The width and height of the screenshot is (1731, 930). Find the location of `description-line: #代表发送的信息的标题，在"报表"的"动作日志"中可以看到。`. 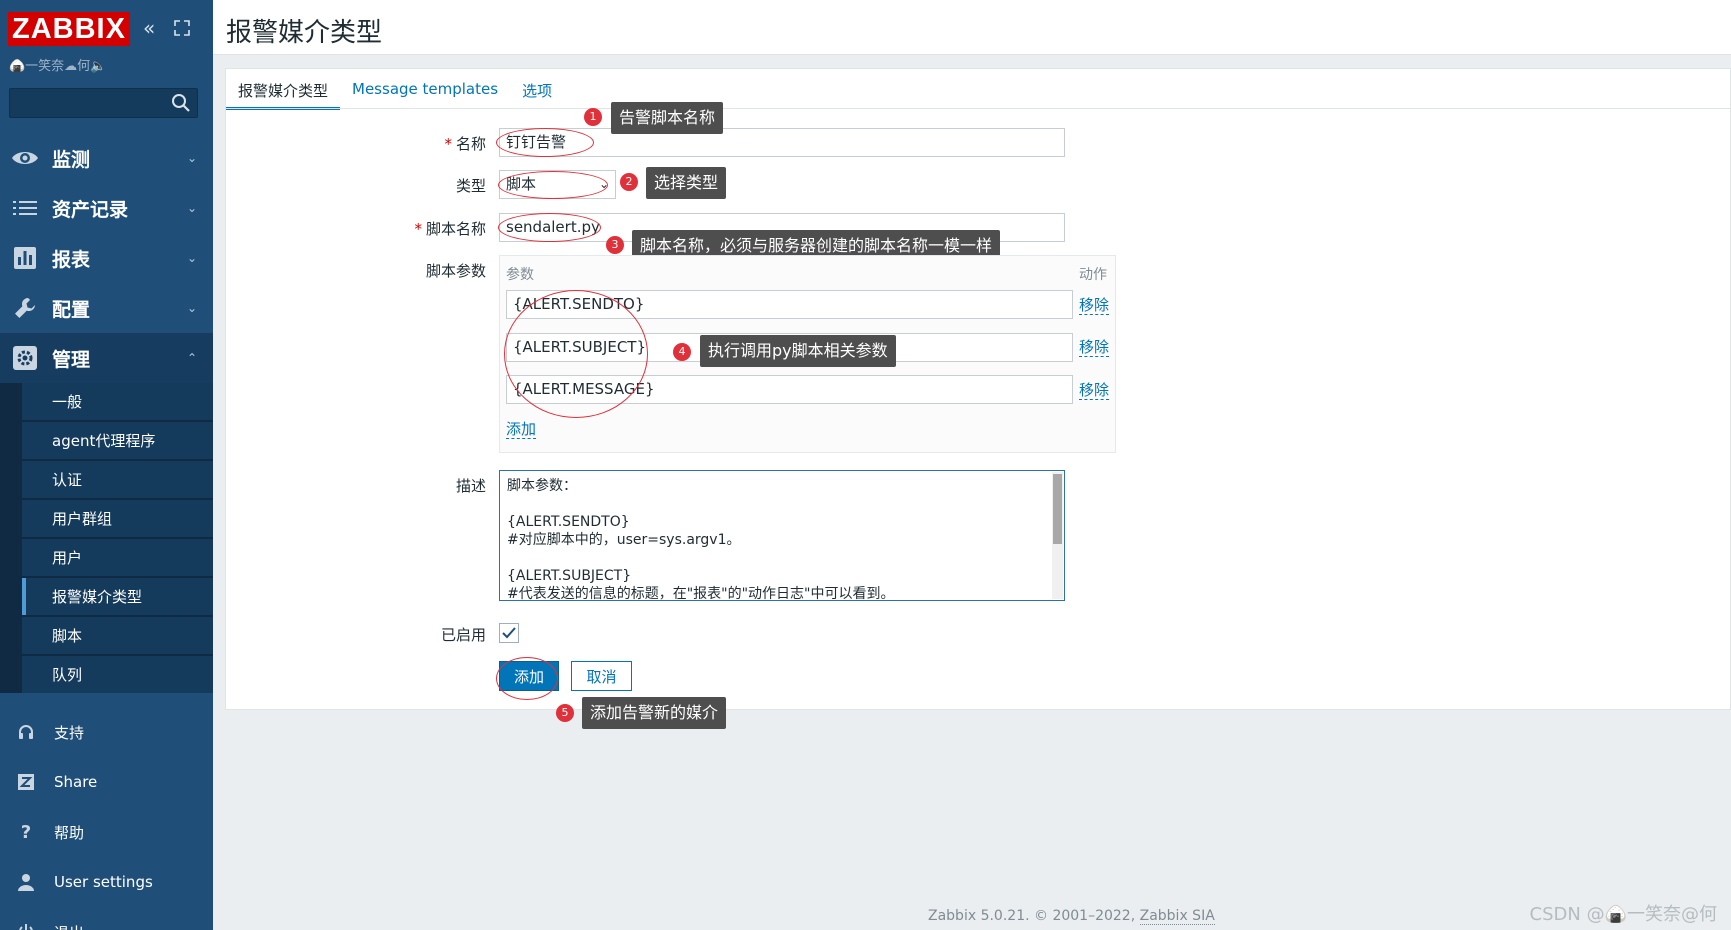

description-line: #代表发送的信息的标题，在"报表"的"动作日志"中可以看到。 is located at coordinates (701, 593).